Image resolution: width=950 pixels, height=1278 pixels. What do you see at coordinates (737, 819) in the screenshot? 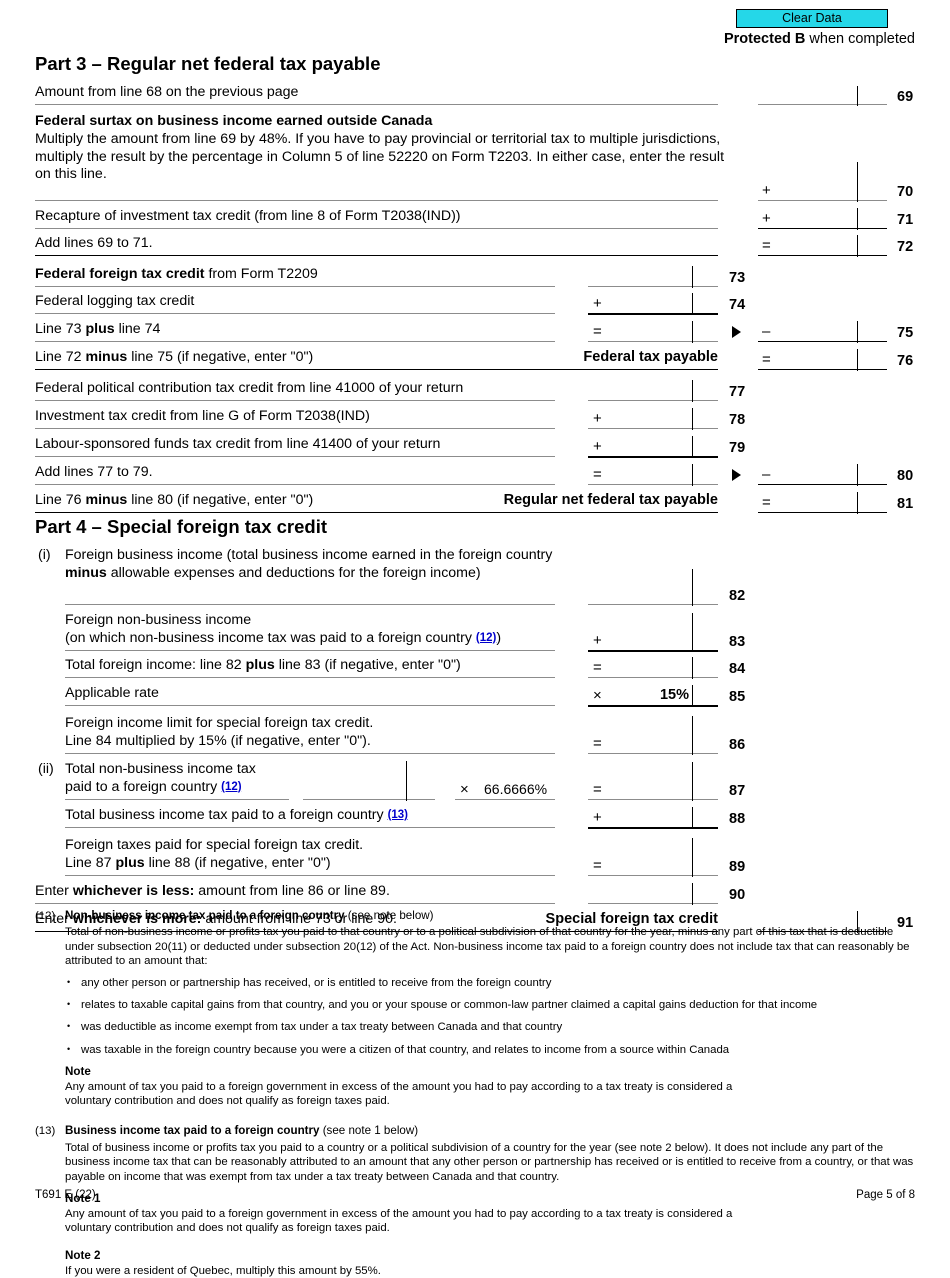
I see `line-number-88: 88` at bounding box center [737, 819].